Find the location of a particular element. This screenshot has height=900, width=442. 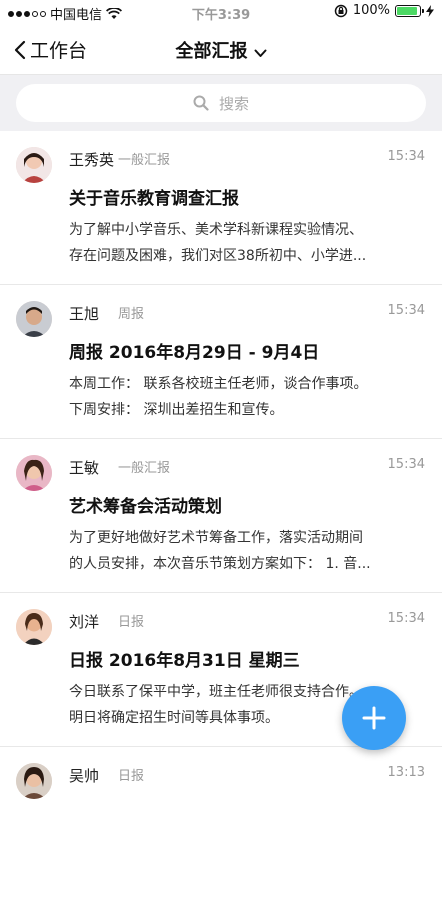

report-summary: 本周工作： 联系各校班主任老师，谈合作事项。 下周安排： 深圳出差招生和宣传。 is located at coordinates (245, 397).